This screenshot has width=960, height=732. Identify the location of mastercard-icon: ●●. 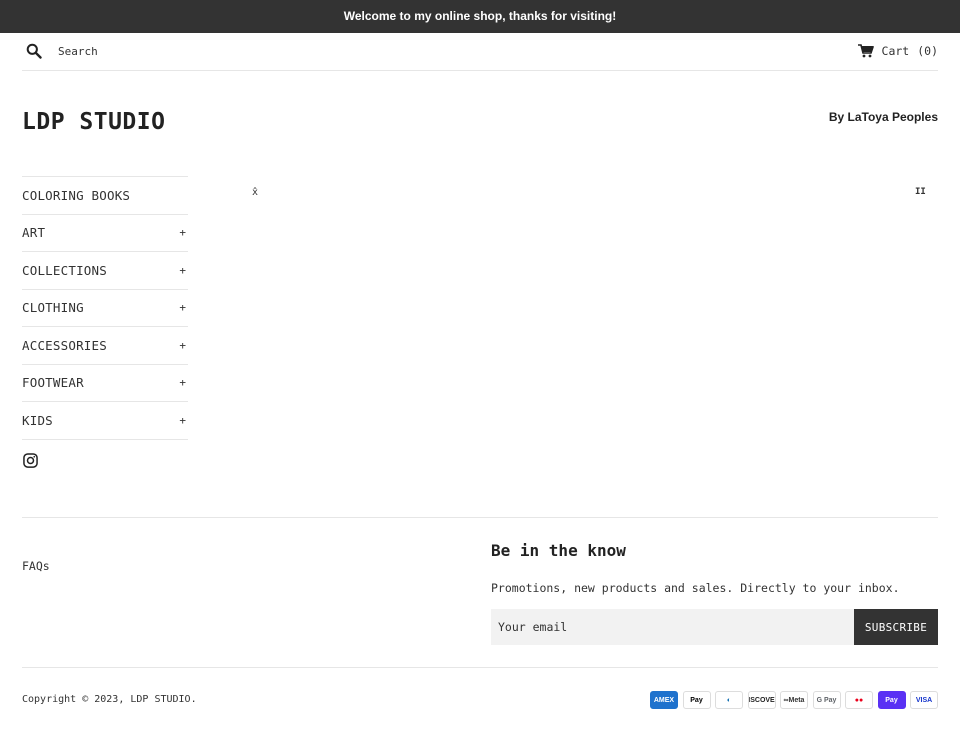
(859, 700).